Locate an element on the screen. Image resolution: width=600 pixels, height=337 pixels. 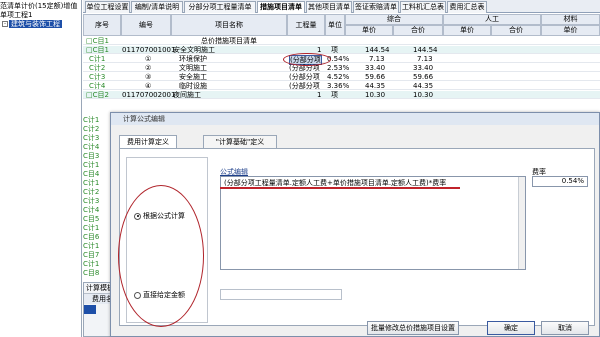
table-row: C计2 ② 文明施工 (分部分项 2.53% 33.40 33.40 is located at coordinates (341, 68).